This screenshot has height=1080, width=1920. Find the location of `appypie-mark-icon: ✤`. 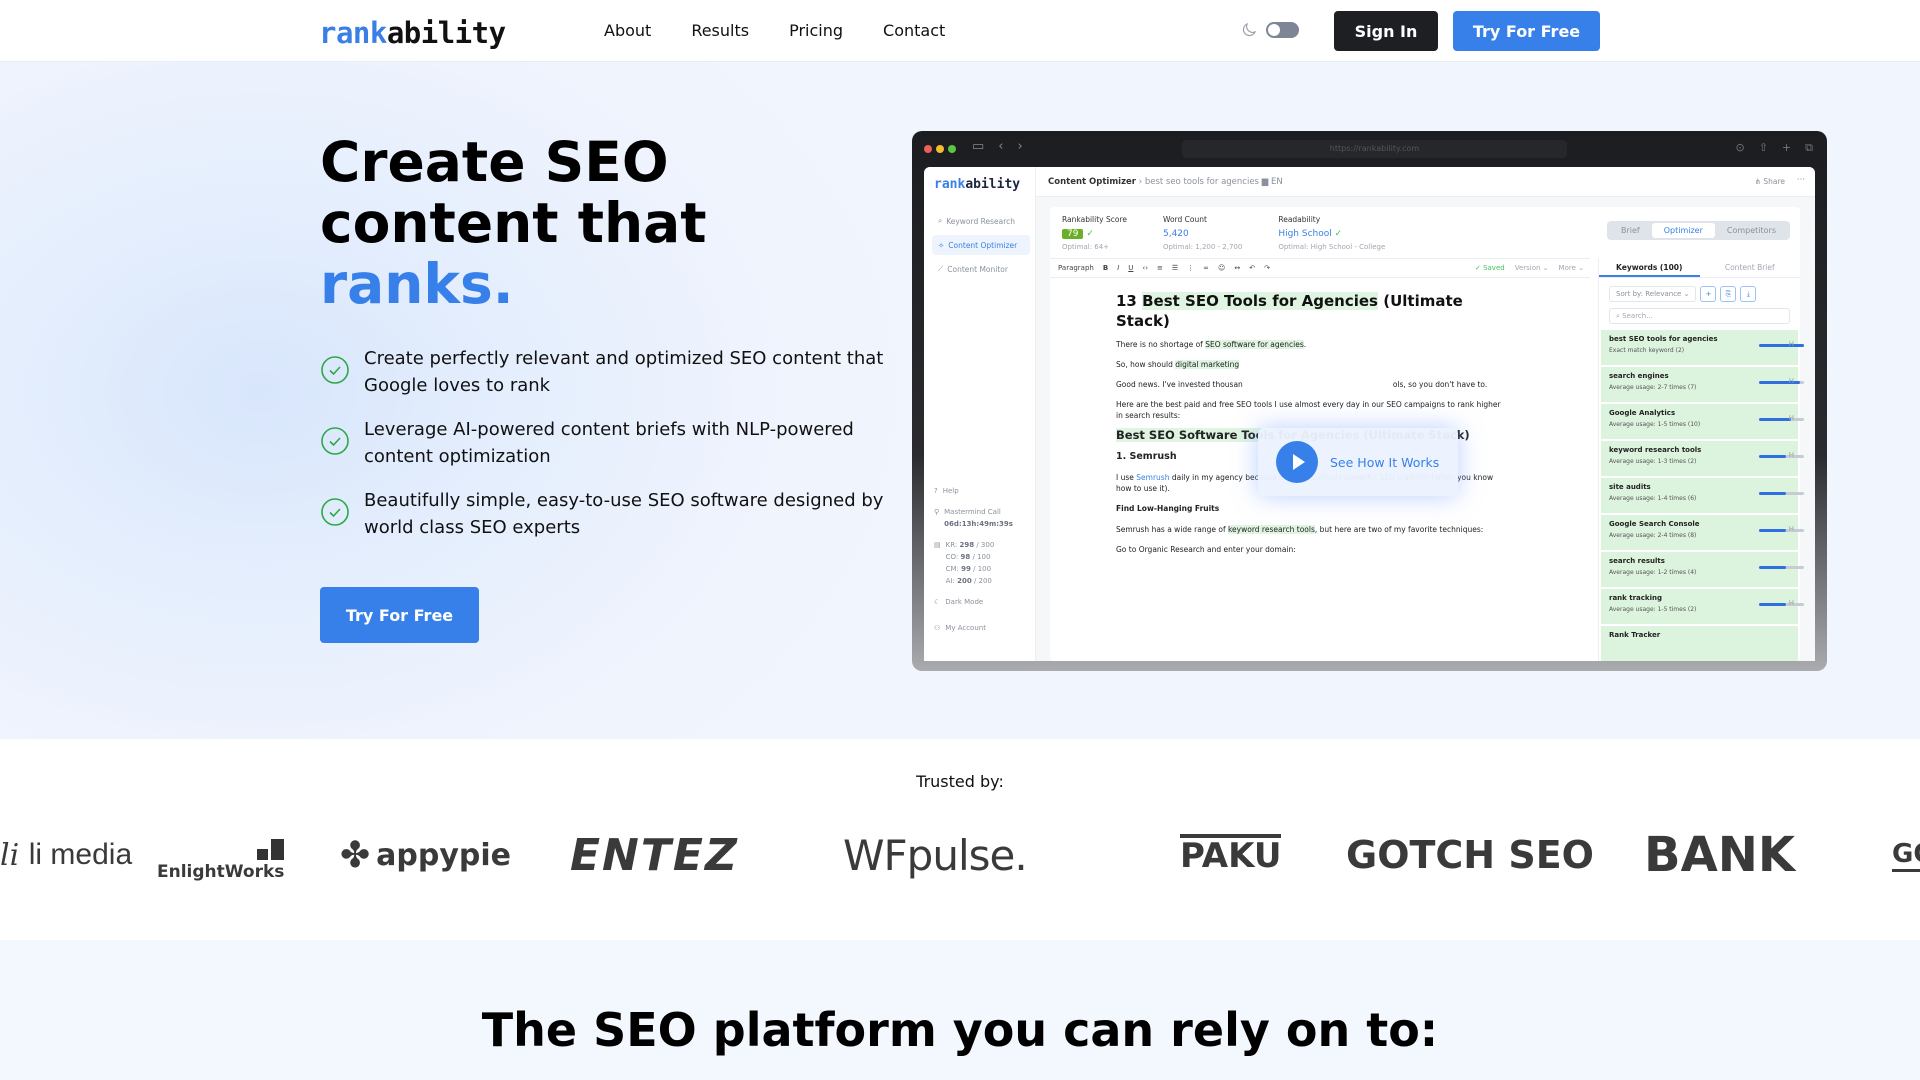

appypie-mark-icon: ✤ is located at coordinates (355, 855).